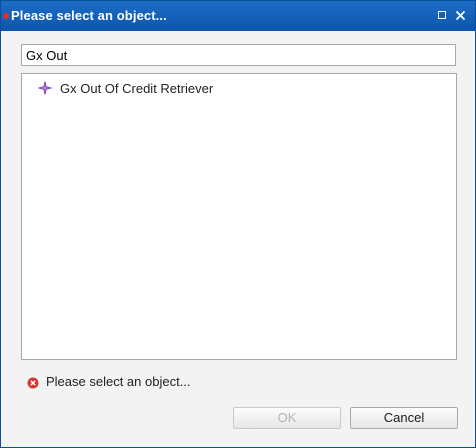 This screenshot has width=476, height=448. I want to click on object-sparkle-icon, so click(45, 88).